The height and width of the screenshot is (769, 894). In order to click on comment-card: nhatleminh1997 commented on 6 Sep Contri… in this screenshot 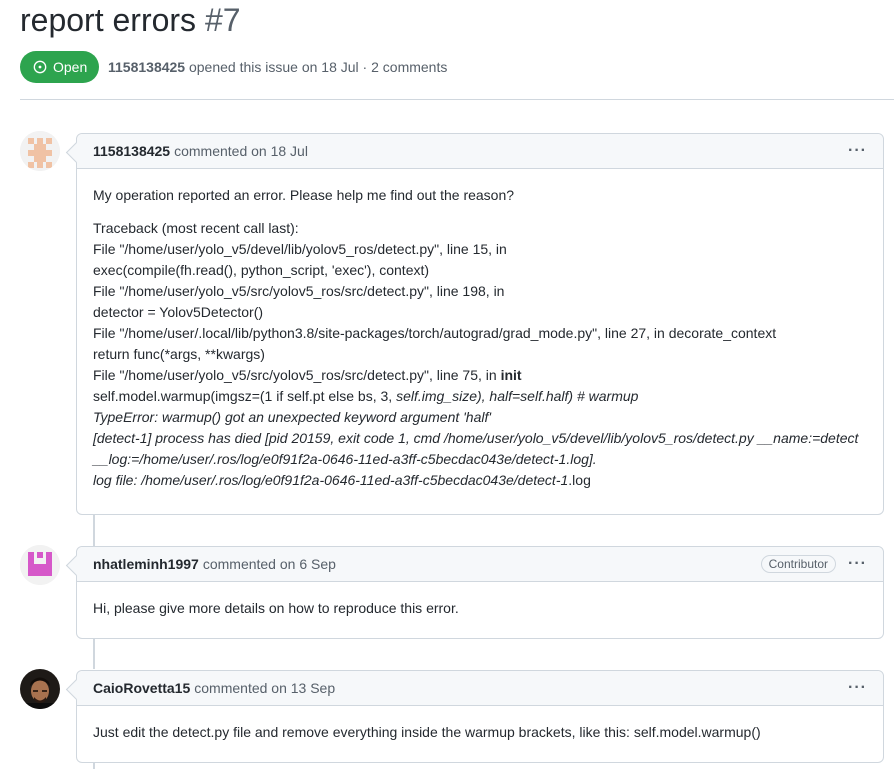, I will do `click(480, 592)`.